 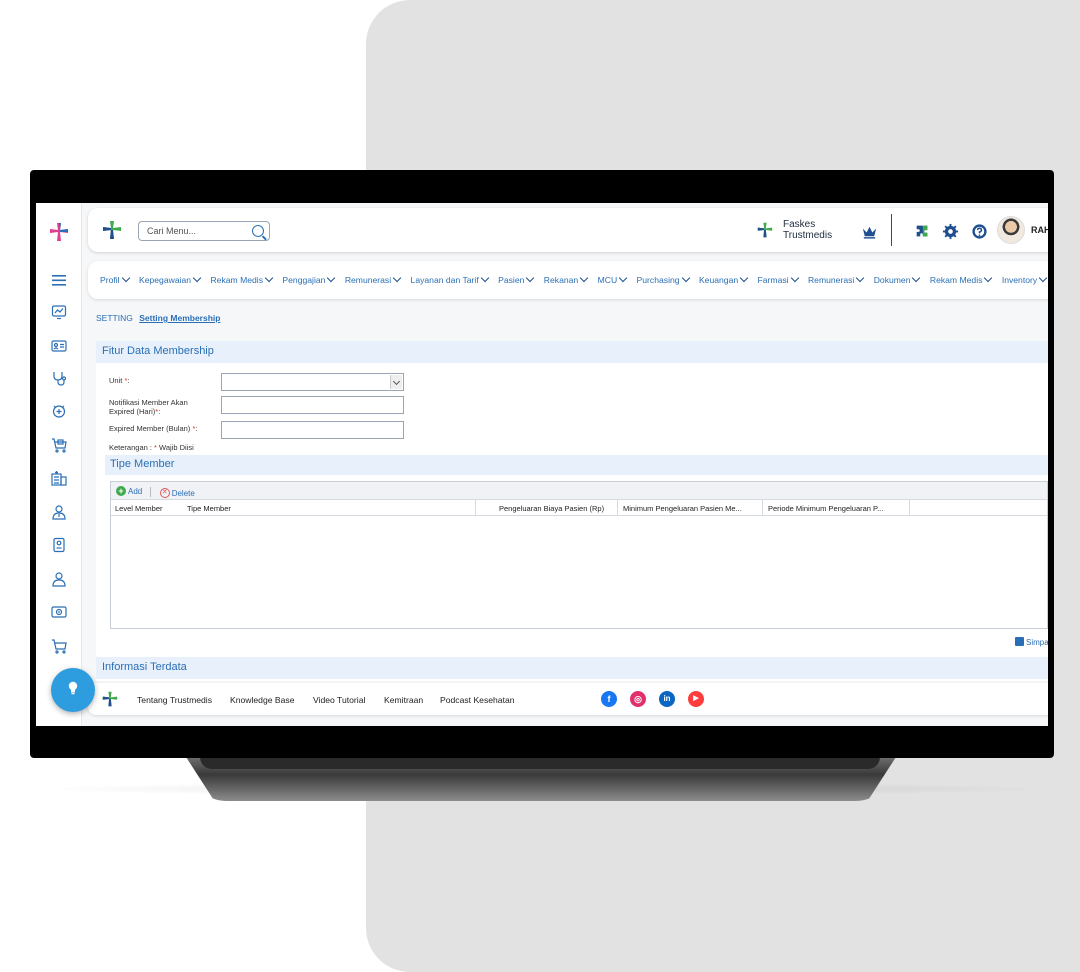 What do you see at coordinates (779, 279) in the screenshot?
I see `menu-item-farmasi: Farmasi` at bounding box center [779, 279].